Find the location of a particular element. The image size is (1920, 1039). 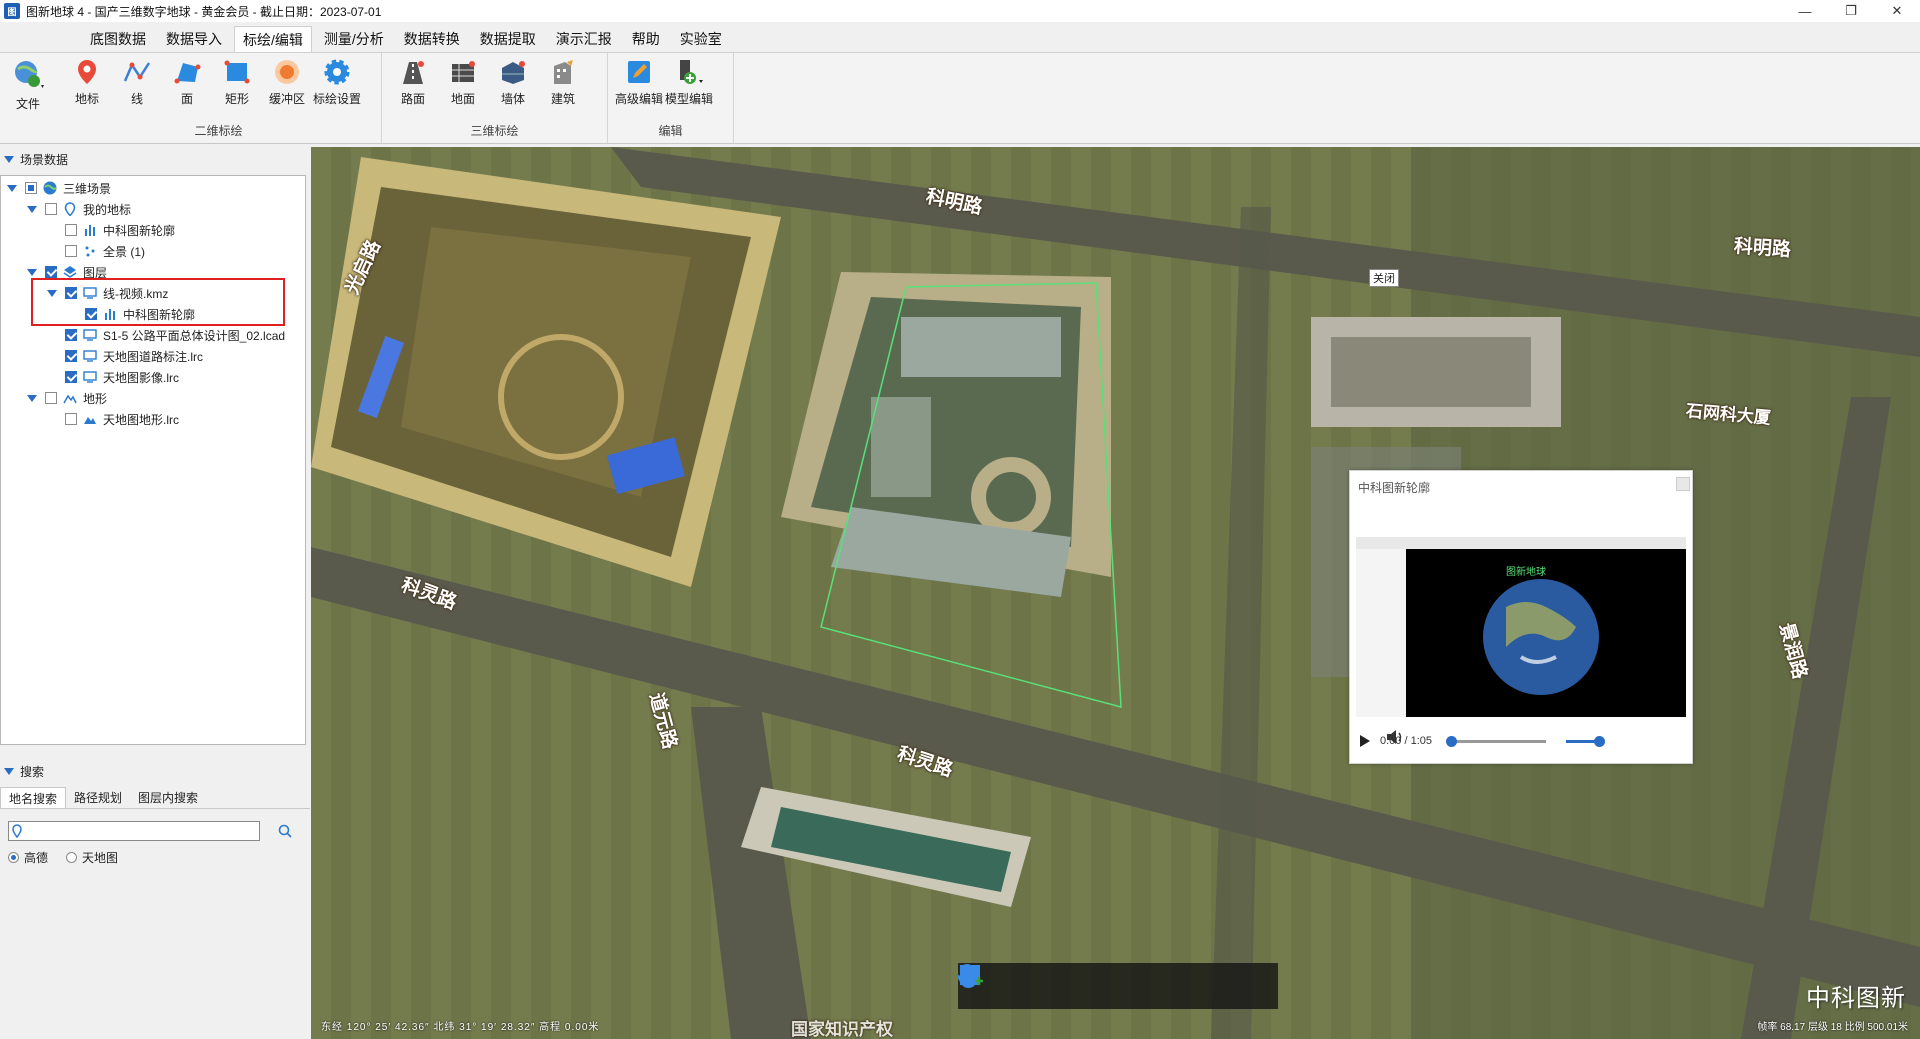

advanced-edit-label: 高级编辑 is located at coordinates (638, 99).